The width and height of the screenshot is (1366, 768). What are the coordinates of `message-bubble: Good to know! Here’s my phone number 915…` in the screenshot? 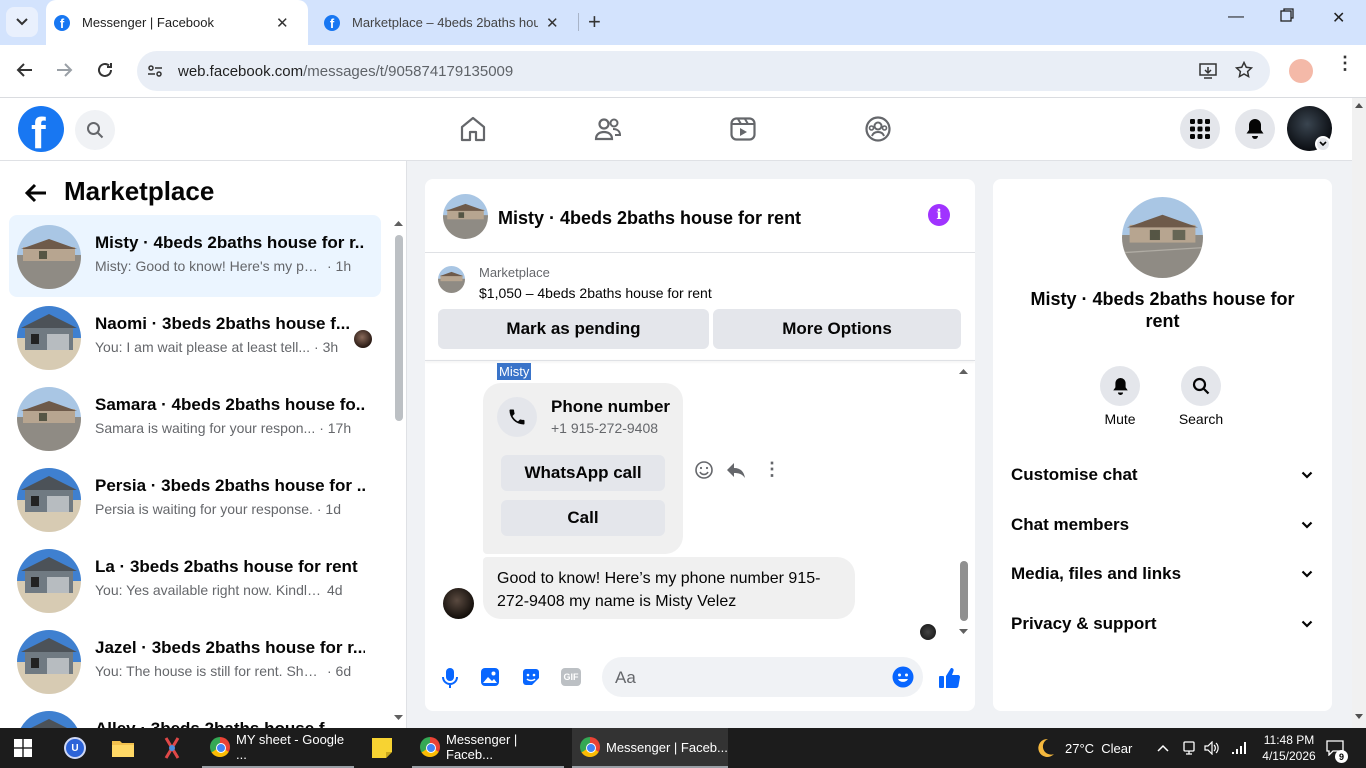 It's located at (669, 588).